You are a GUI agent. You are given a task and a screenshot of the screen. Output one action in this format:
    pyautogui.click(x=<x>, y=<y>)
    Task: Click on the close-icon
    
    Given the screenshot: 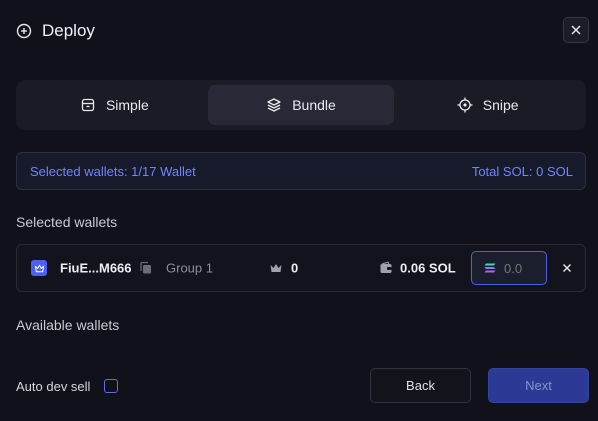 What is the action you would take?
    pyautogui.click(x=576, y=30)
    